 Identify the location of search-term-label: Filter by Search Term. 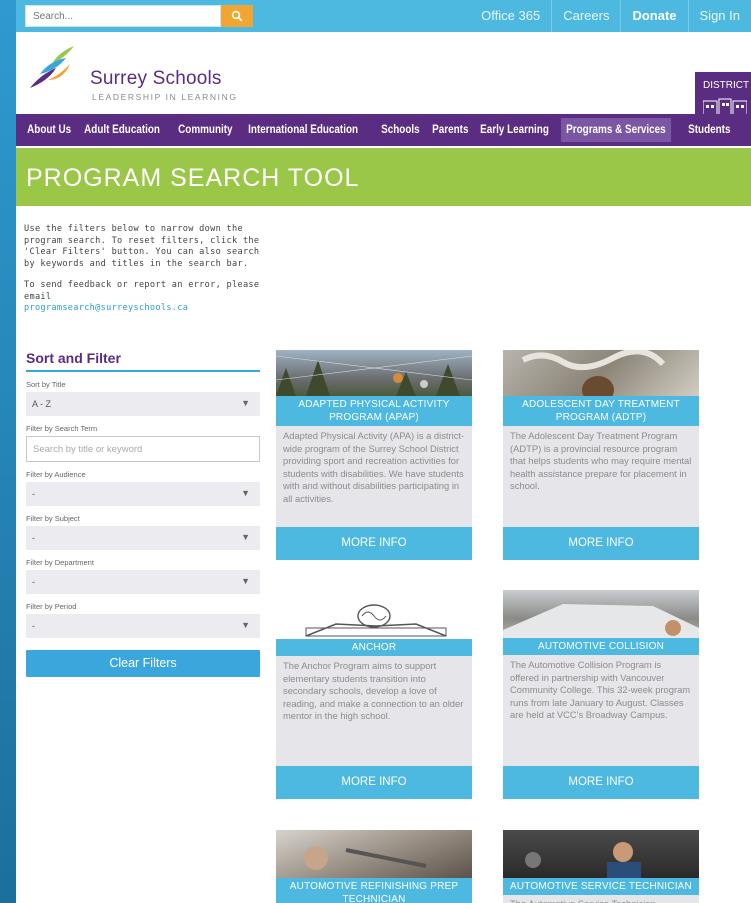
(62, 428).